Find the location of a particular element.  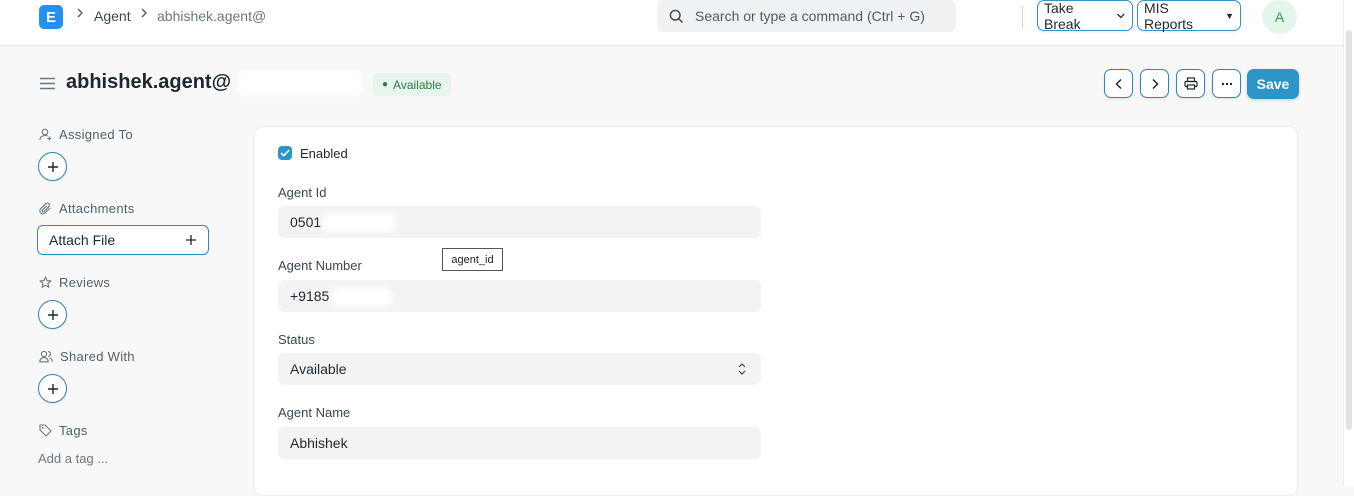

take-break-label: Take Break is located at coordinates (1062, 16).